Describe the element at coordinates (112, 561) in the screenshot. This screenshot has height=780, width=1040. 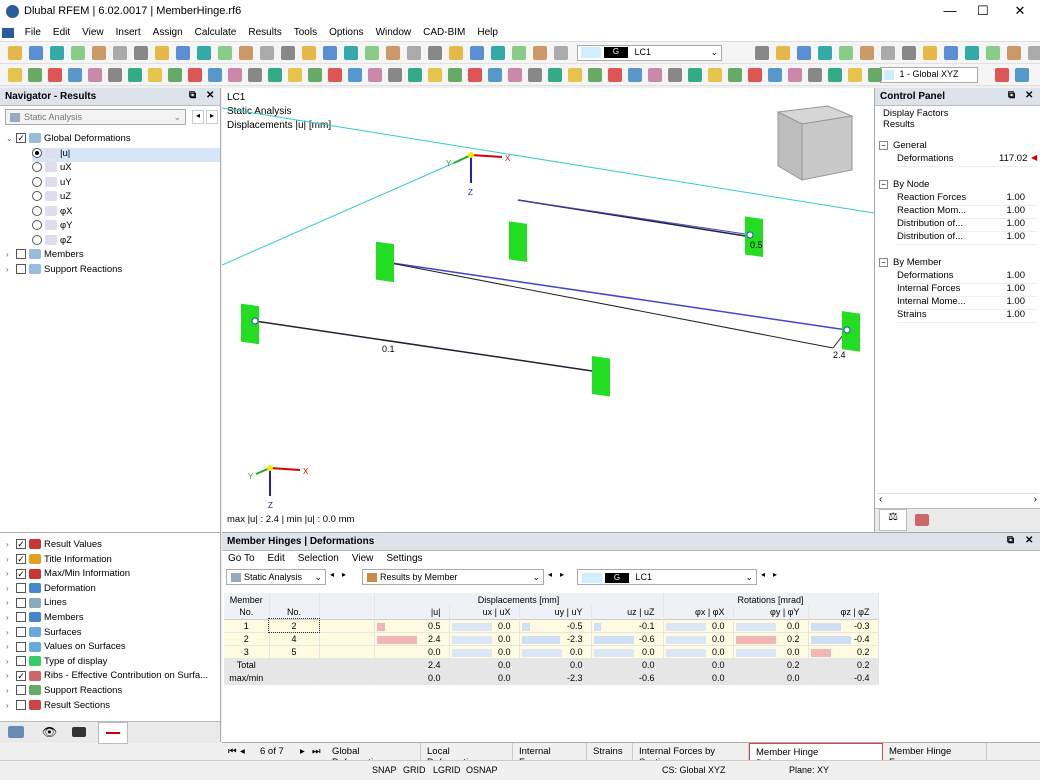
I see `display-option: › ✓ Title Information` at that location.